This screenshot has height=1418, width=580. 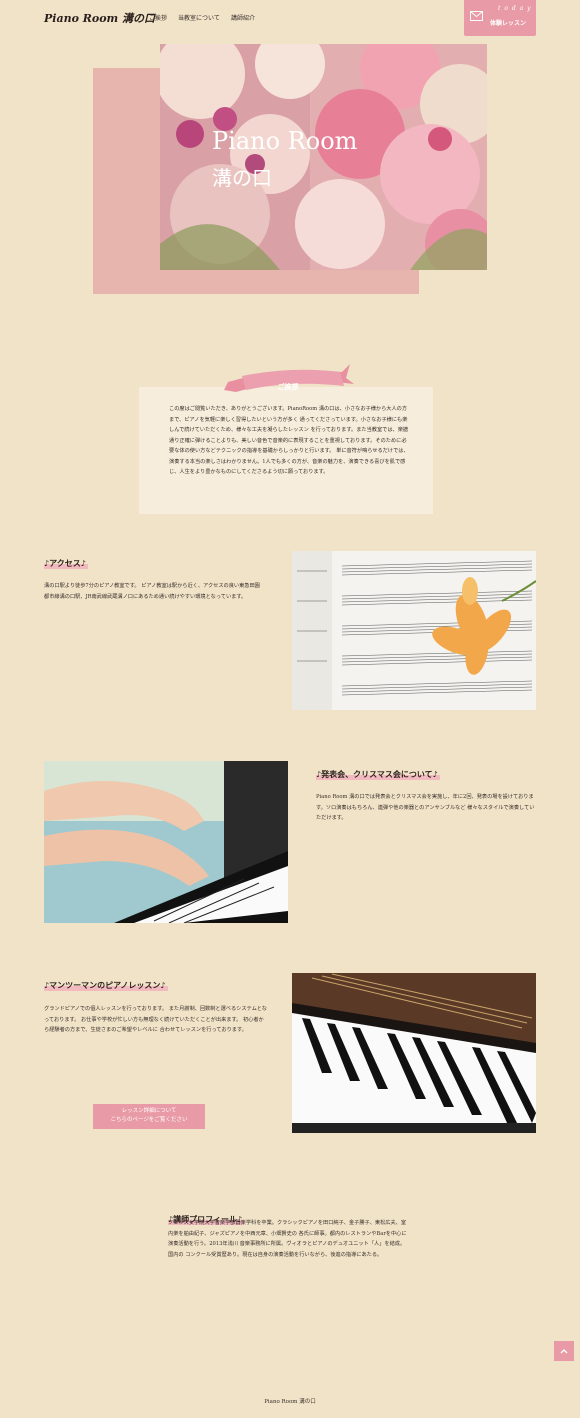 I want to click on recital-title: ♪発表会、クリスマス会について♪, so click(x=378, y=774).